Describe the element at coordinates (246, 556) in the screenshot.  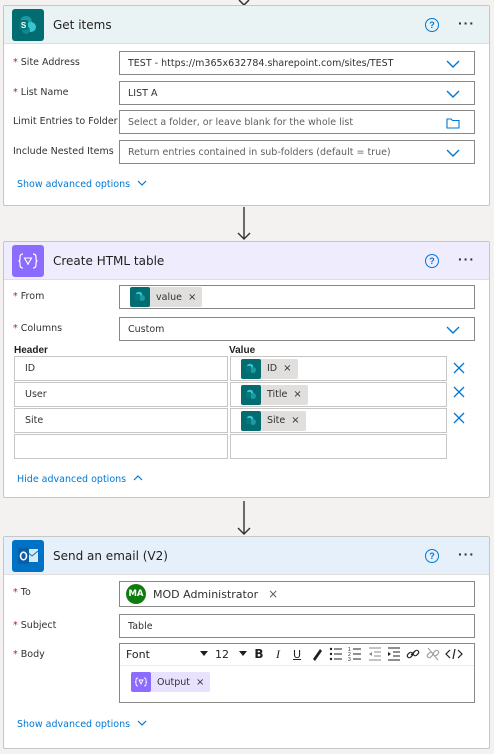
I see `send-email-header: Send an email (V2) ? ···` at that location.